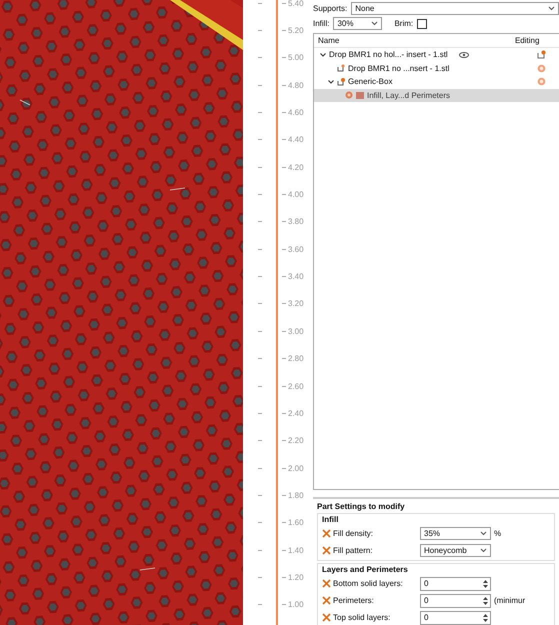  What do you see at coordinates (321, 23) in the screenshot?
I see `infill-label: Infill:` at bounding box center [321, 23].